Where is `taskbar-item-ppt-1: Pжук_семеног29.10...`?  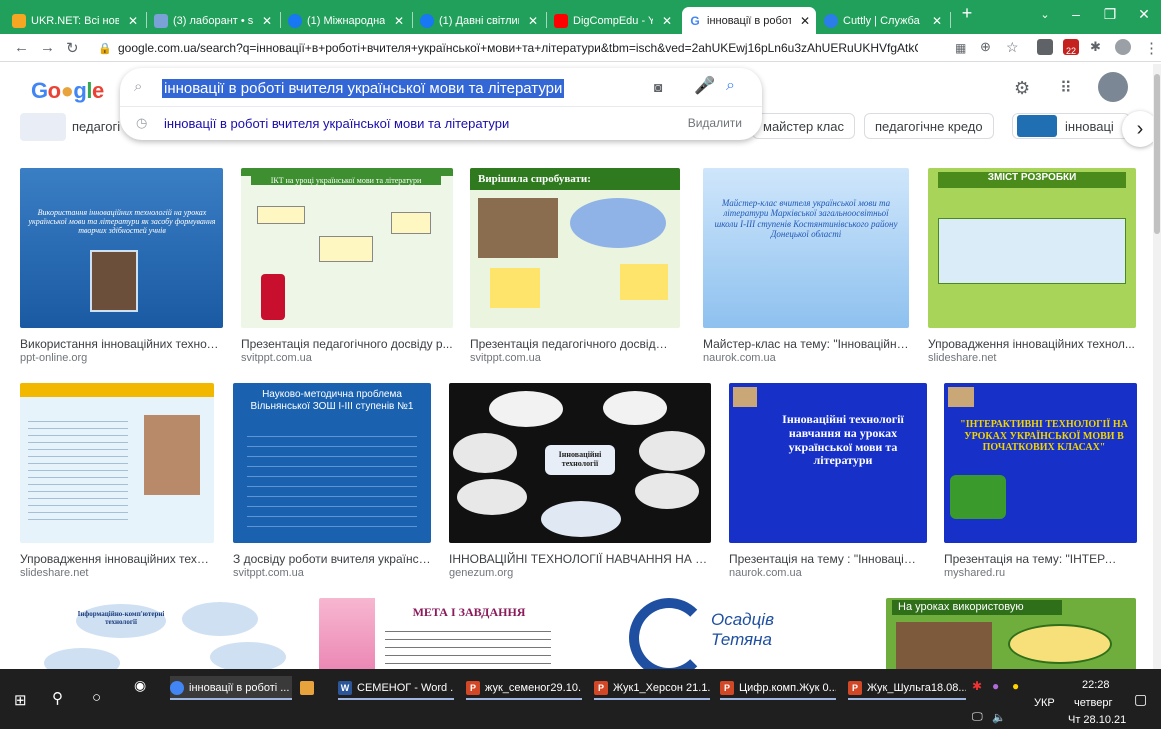 taskbar-item-ppt-1: Pжук_семеног29.10... is located at coordinates (524, 688).